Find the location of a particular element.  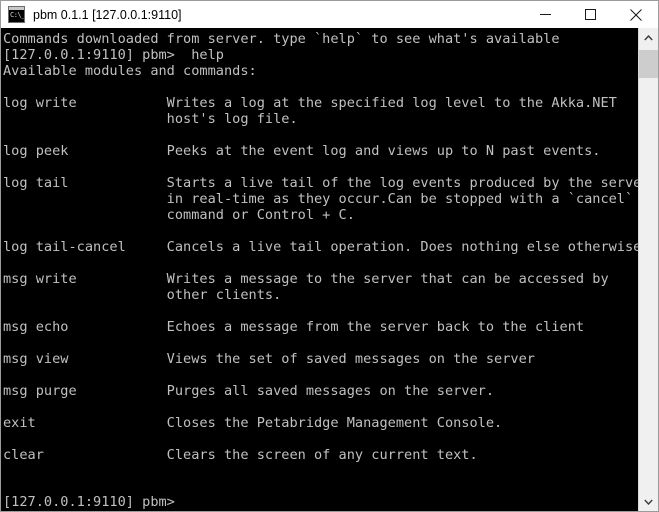

maximize-button is located at coordinates (590, 14).